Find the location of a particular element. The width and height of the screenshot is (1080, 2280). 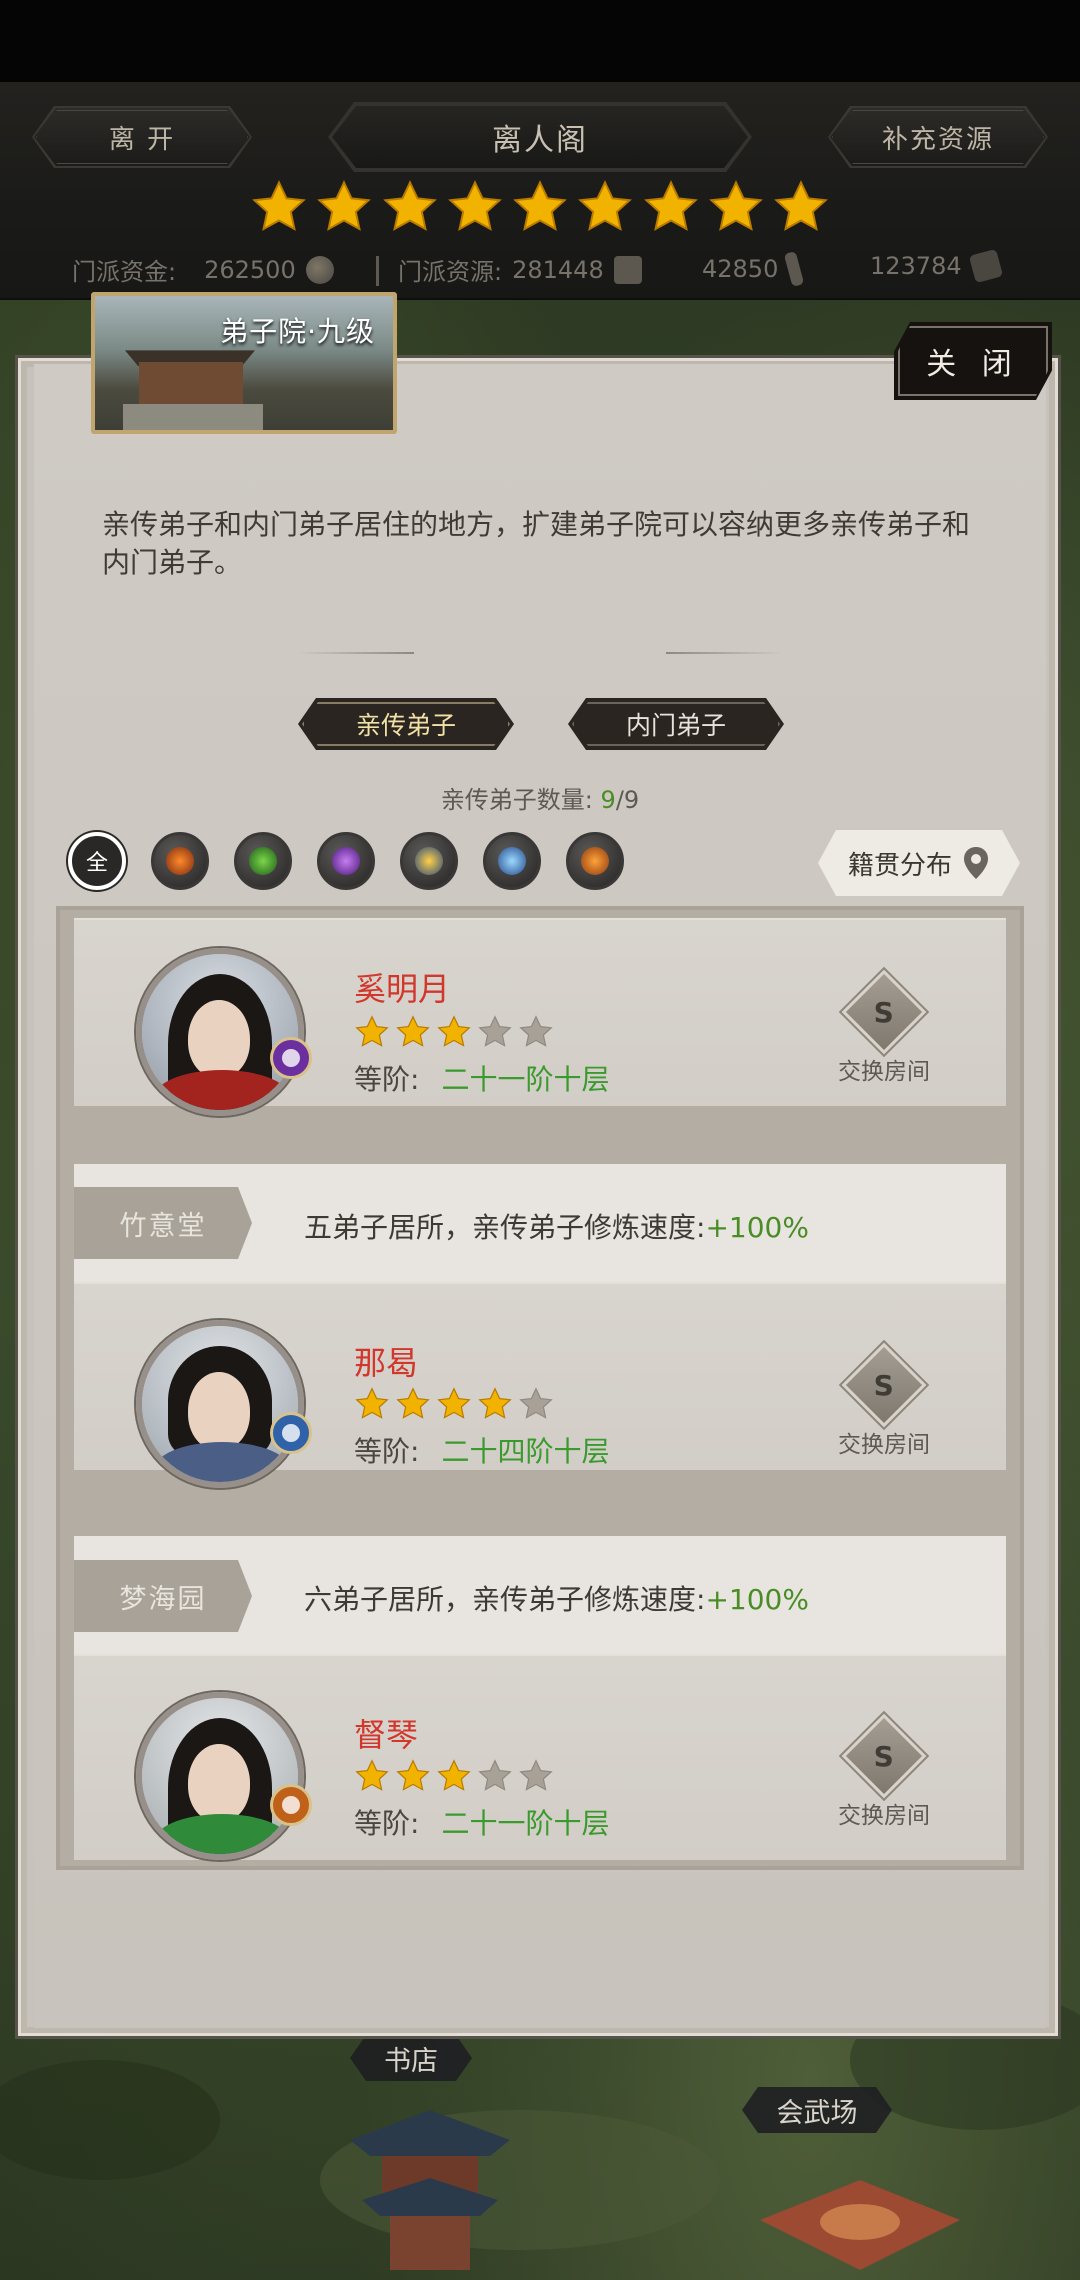

sect-star-rating is located at coordinates (540, 209).